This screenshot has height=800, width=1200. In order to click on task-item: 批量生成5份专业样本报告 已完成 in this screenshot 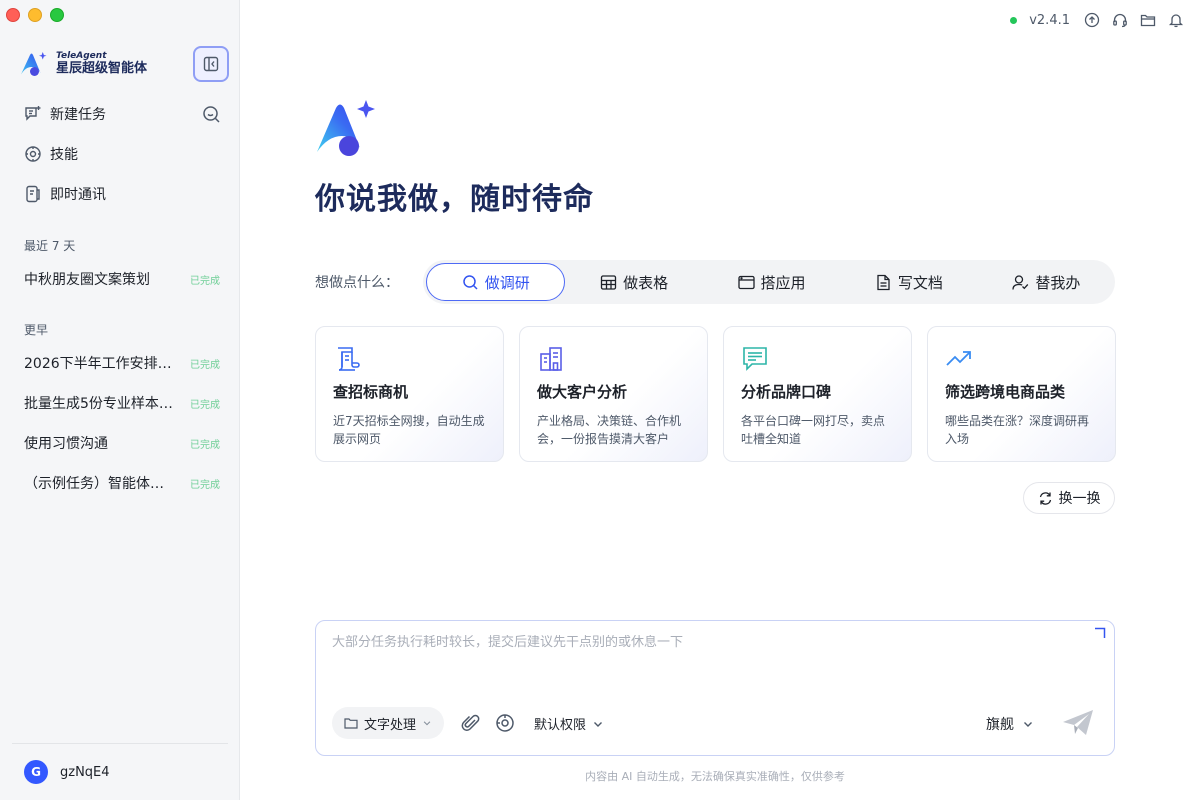, I will do `click(122, 403)`.